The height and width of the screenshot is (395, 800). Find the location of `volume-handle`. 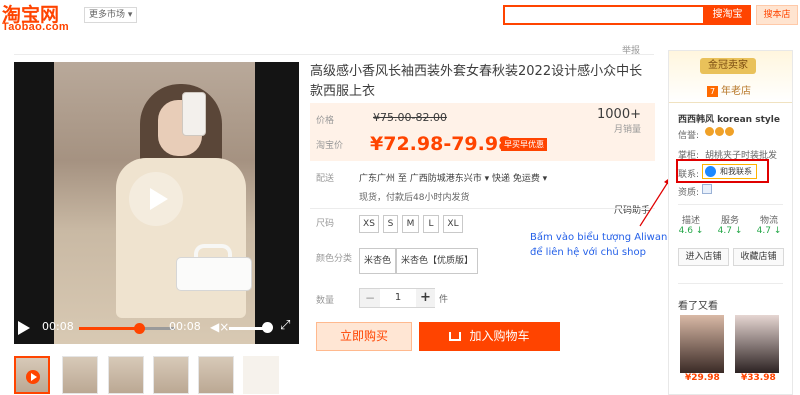

volume-handle is located at coordinates (267, 327).